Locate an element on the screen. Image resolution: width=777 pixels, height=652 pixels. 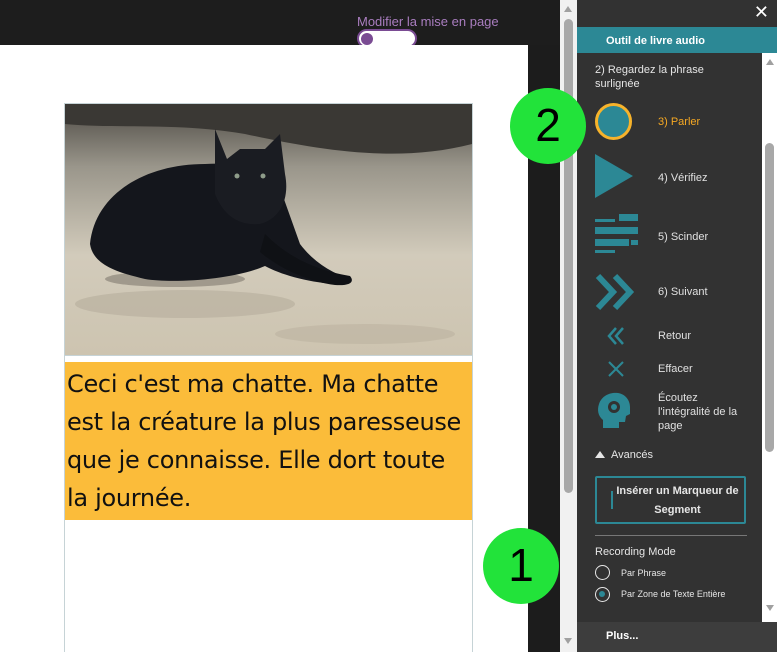
split-bars-icon is located at coordinates (618, 236).